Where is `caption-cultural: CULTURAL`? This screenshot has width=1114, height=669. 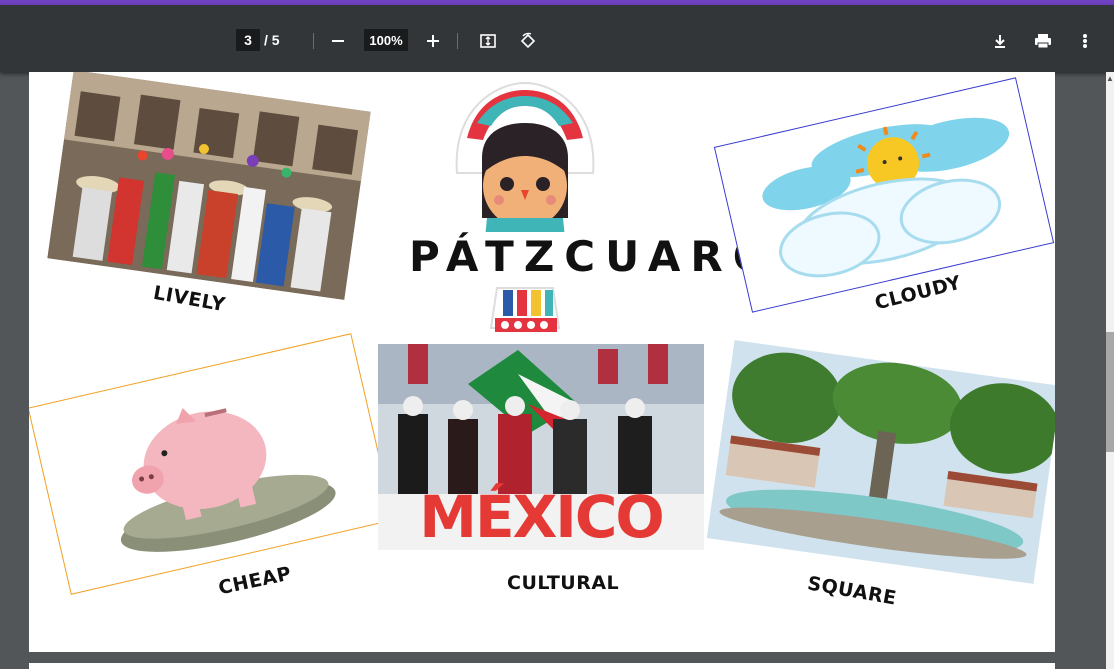
caption-cultural: CULTURAL is located at coordinates (563, 583).